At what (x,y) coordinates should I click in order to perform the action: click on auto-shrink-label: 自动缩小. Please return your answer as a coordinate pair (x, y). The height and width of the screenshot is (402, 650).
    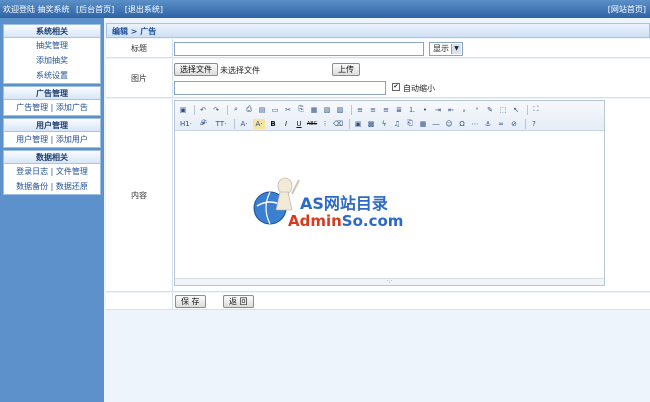
    Looking at the image, I should click on (419, 88).